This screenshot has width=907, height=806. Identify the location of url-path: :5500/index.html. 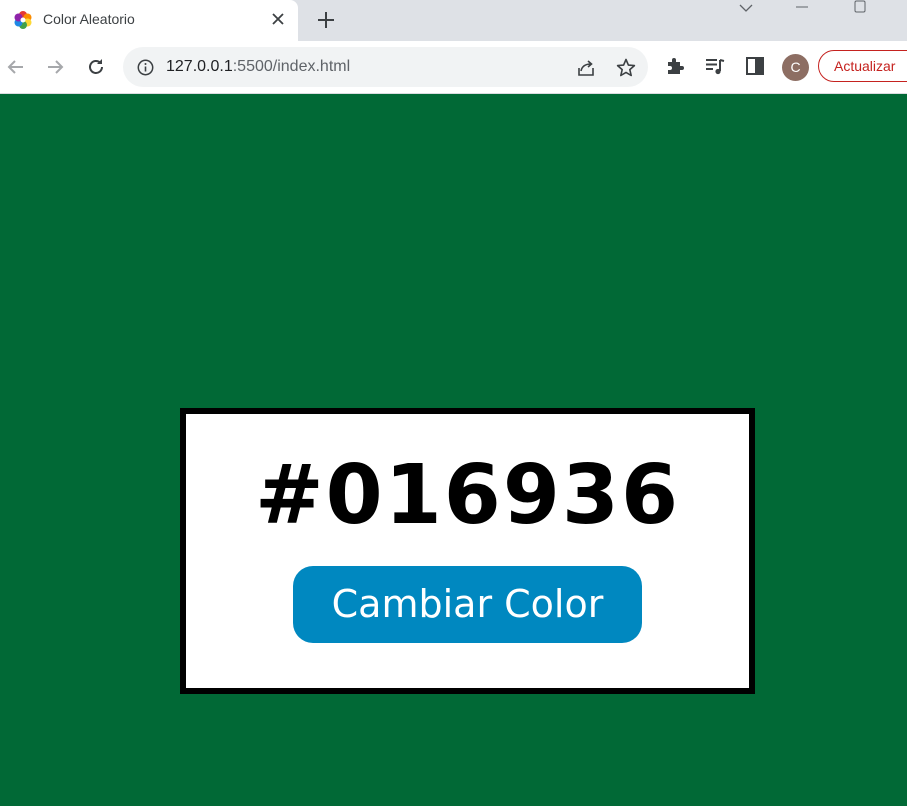
(291, 66).